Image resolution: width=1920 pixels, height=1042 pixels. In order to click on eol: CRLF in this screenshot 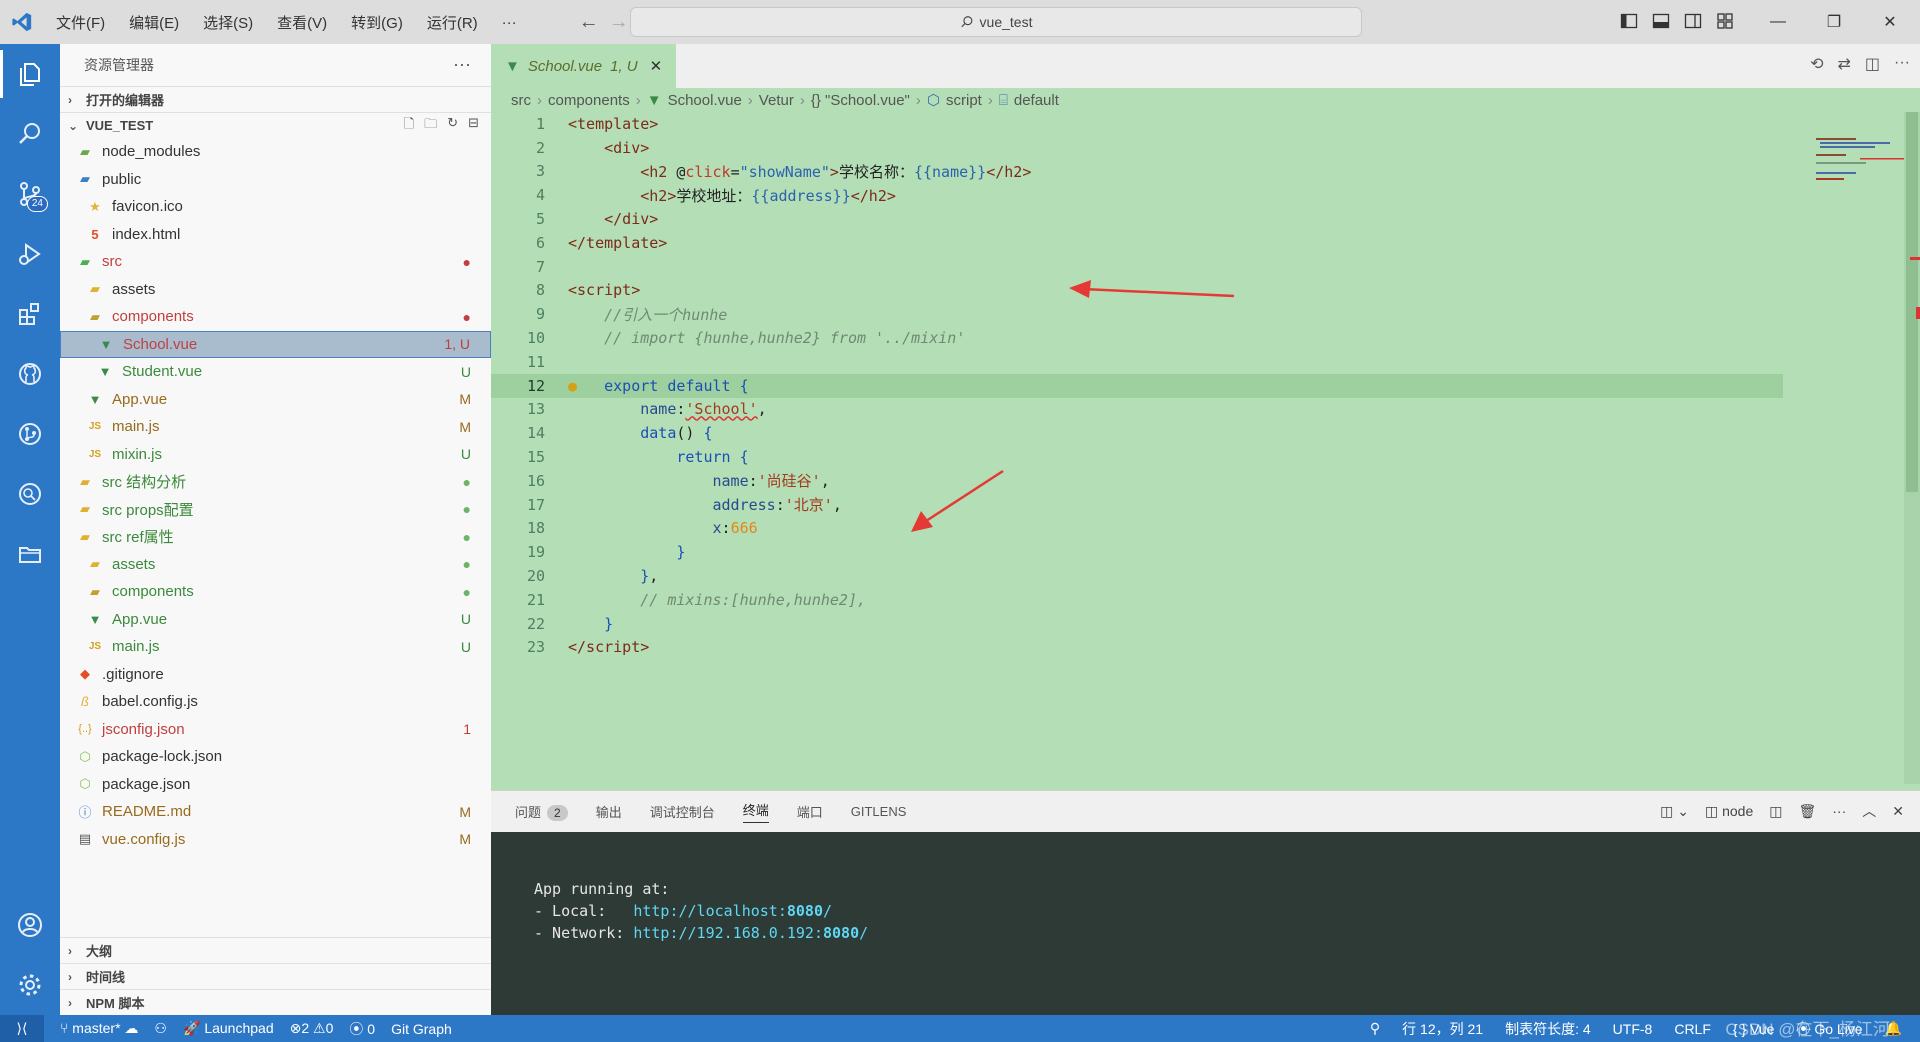, I will do `click(1692, 1029)`.